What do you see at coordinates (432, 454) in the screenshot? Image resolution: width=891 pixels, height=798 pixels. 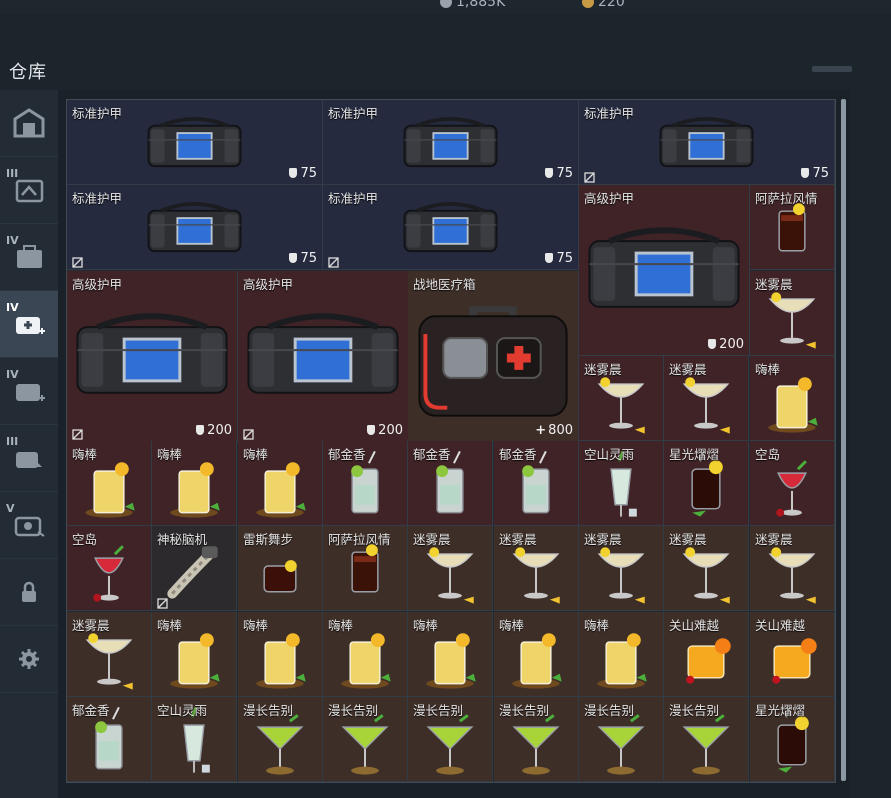 I see `item-name: 郁金香` at bounding box center [432, 454].